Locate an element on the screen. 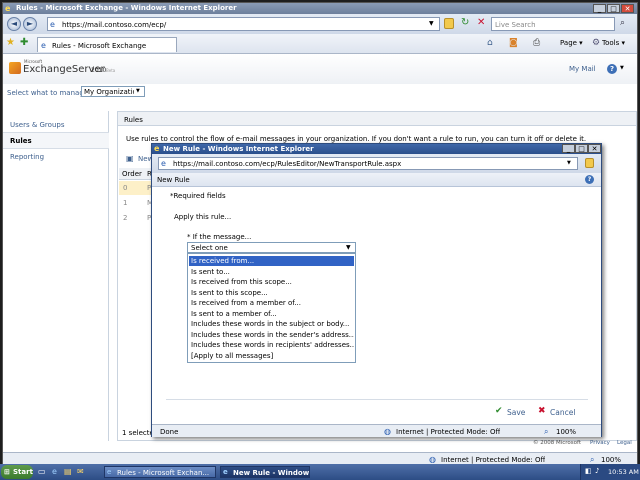 The height and width of the screenshot is (480, 640). page-menu-label: Page is located at coordinates (568, 43).